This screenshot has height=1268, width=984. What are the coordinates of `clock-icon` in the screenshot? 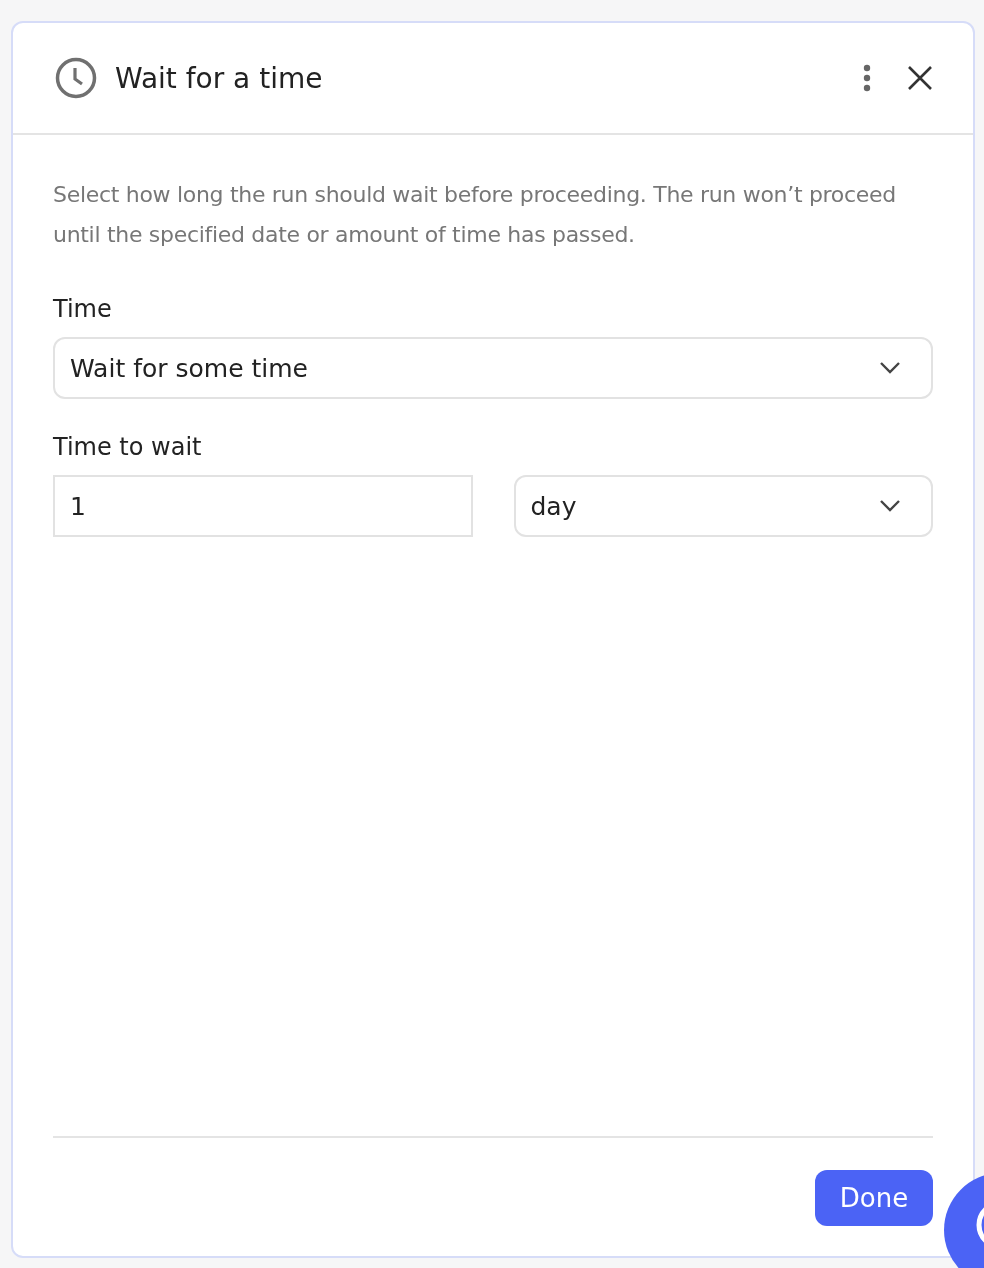 It's located at (76, 78).